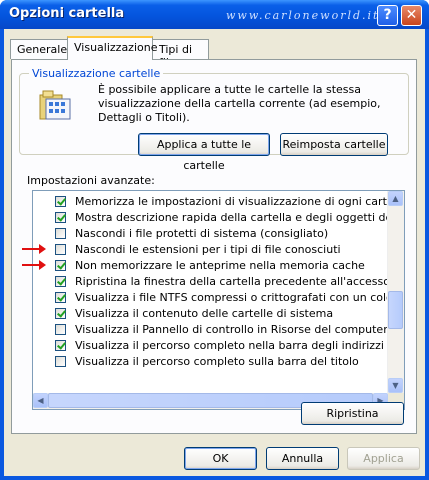  Describe the element at coordinates (214, 14) in the screenshot. I see `title-bar: Opzioni cartella www.carloneworld.it ? ✕` at that location.